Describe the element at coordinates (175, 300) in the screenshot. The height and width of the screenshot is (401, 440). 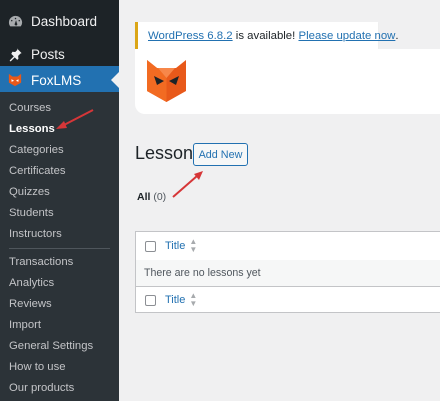
I see `title-column-footer: Title` at that location.